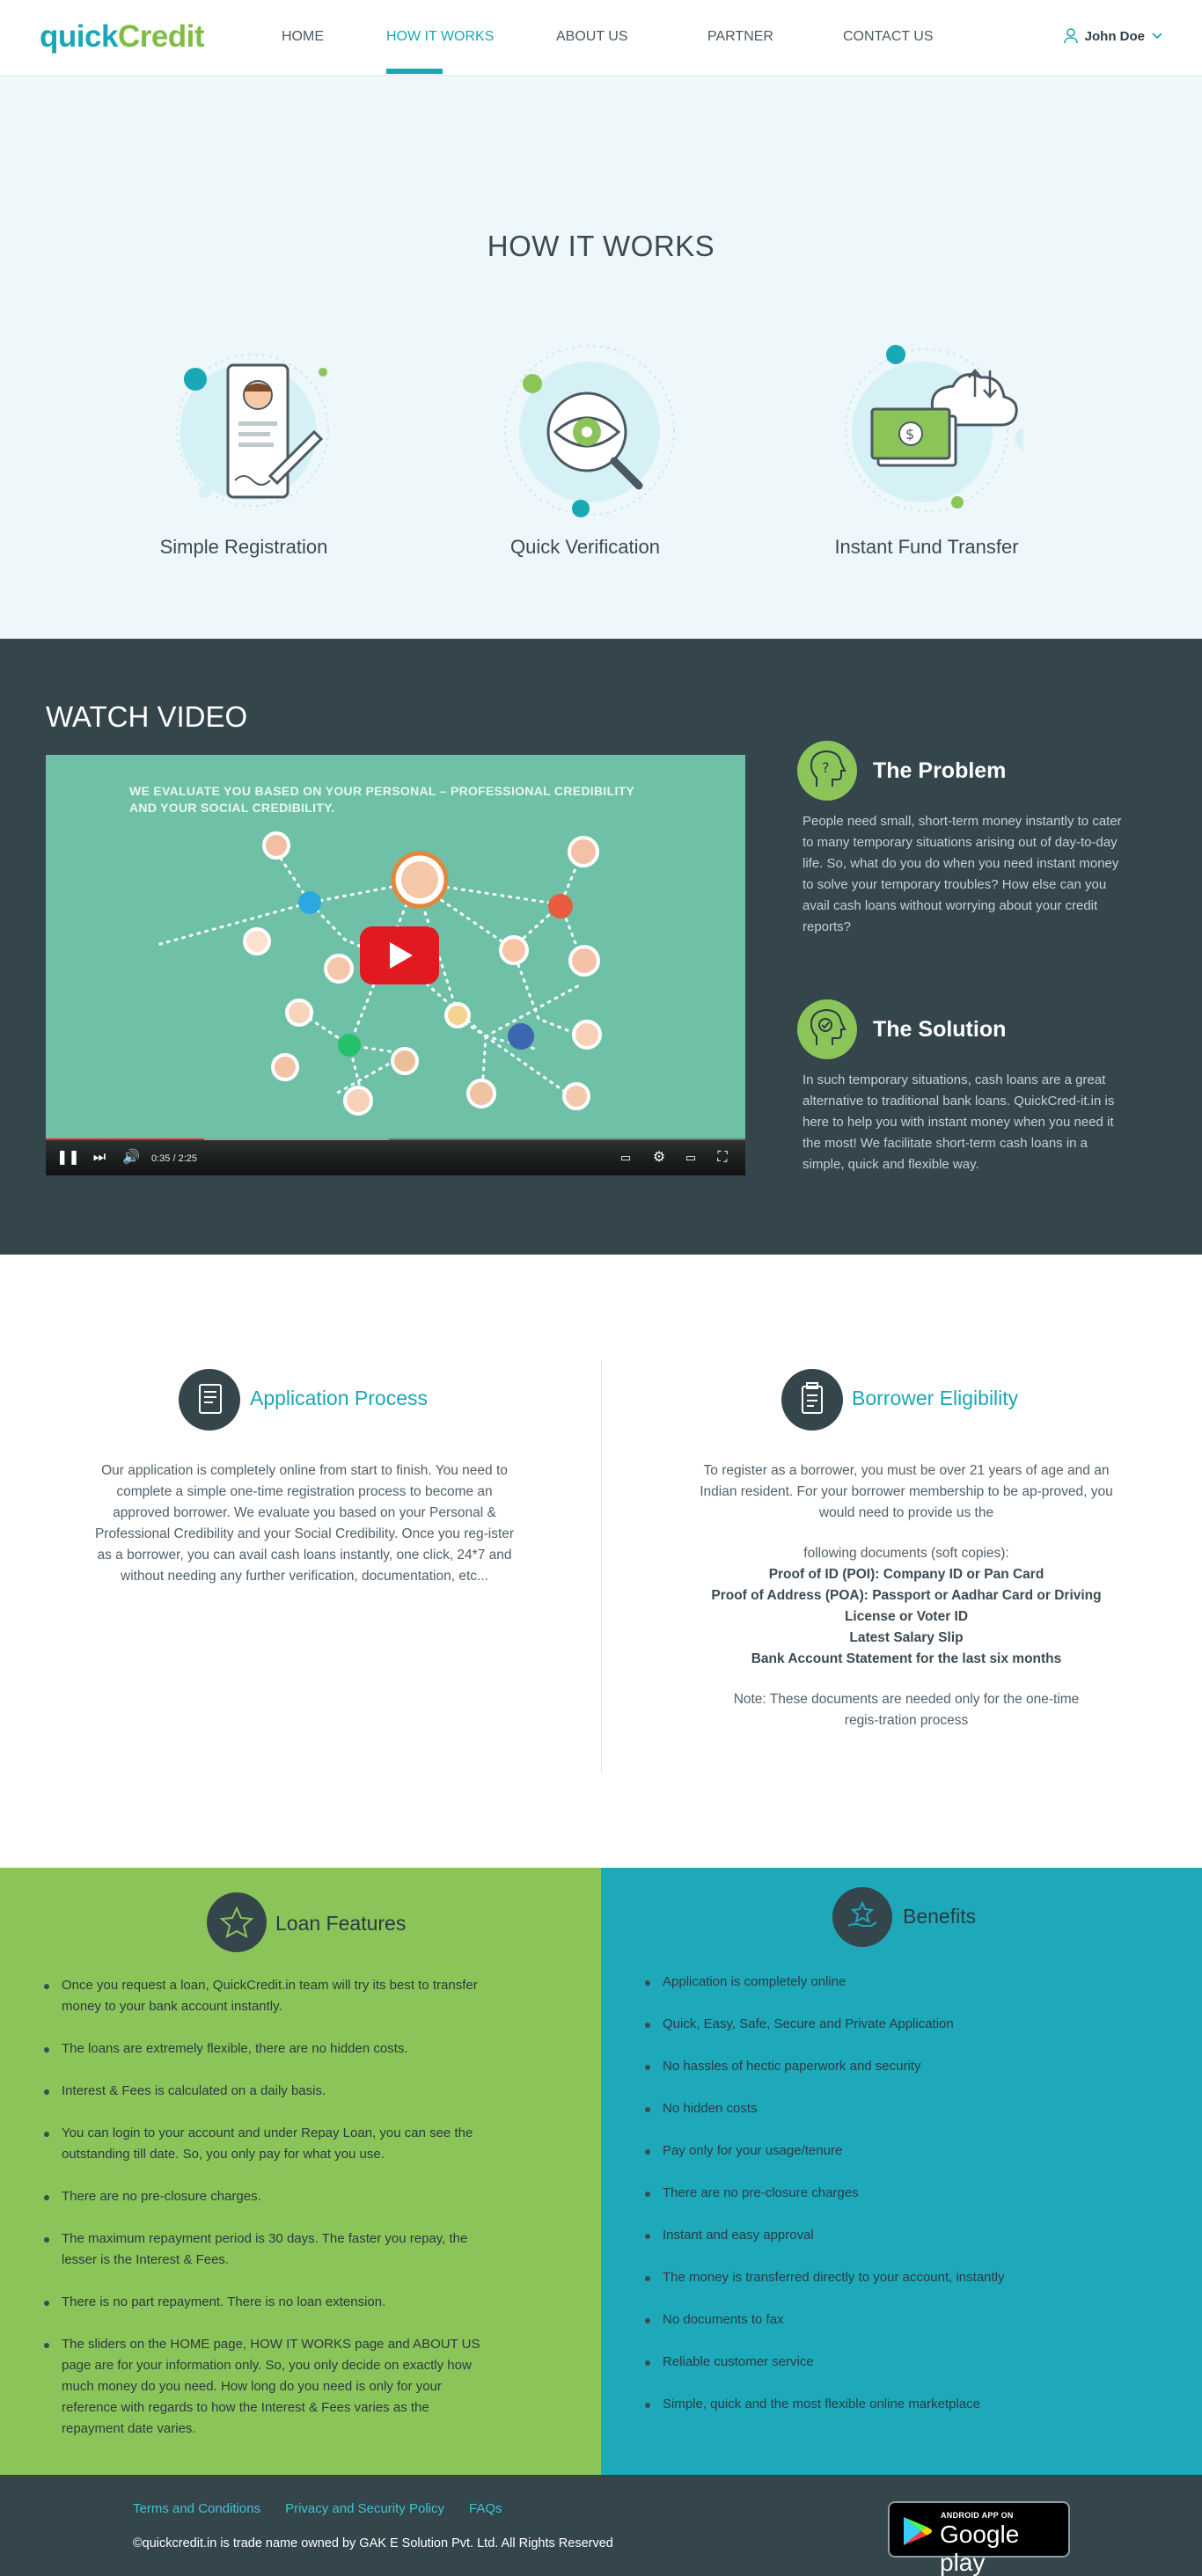 The width and height of the screenshot is (1202, 2576). Describe the element at coordinates (892, 2362) in the screenshot. I see `list-item: Reliable customer service` at that location.